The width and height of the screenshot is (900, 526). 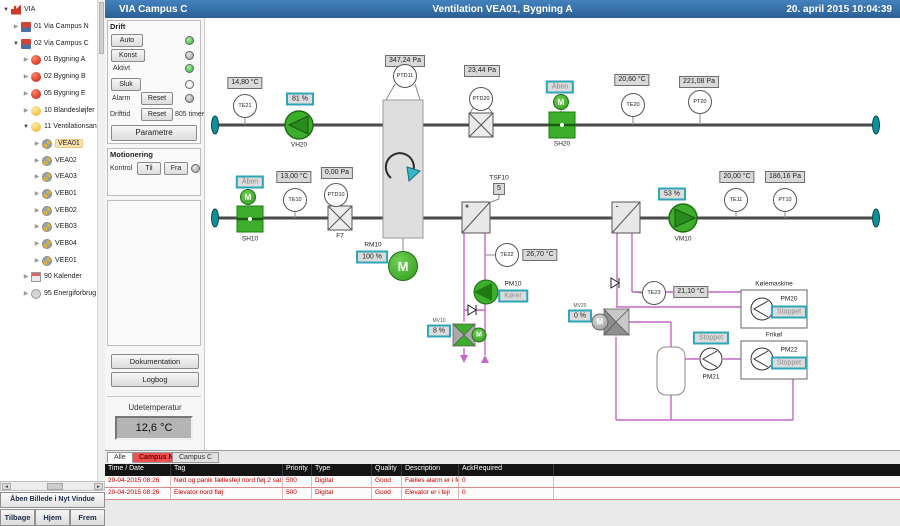 What do you see at coordinates (48, 293) in the screenshot?
I see `sidebar-item-energiforbrug: ▶ 95 Energiforbrug` at bounding box center [48, 293].